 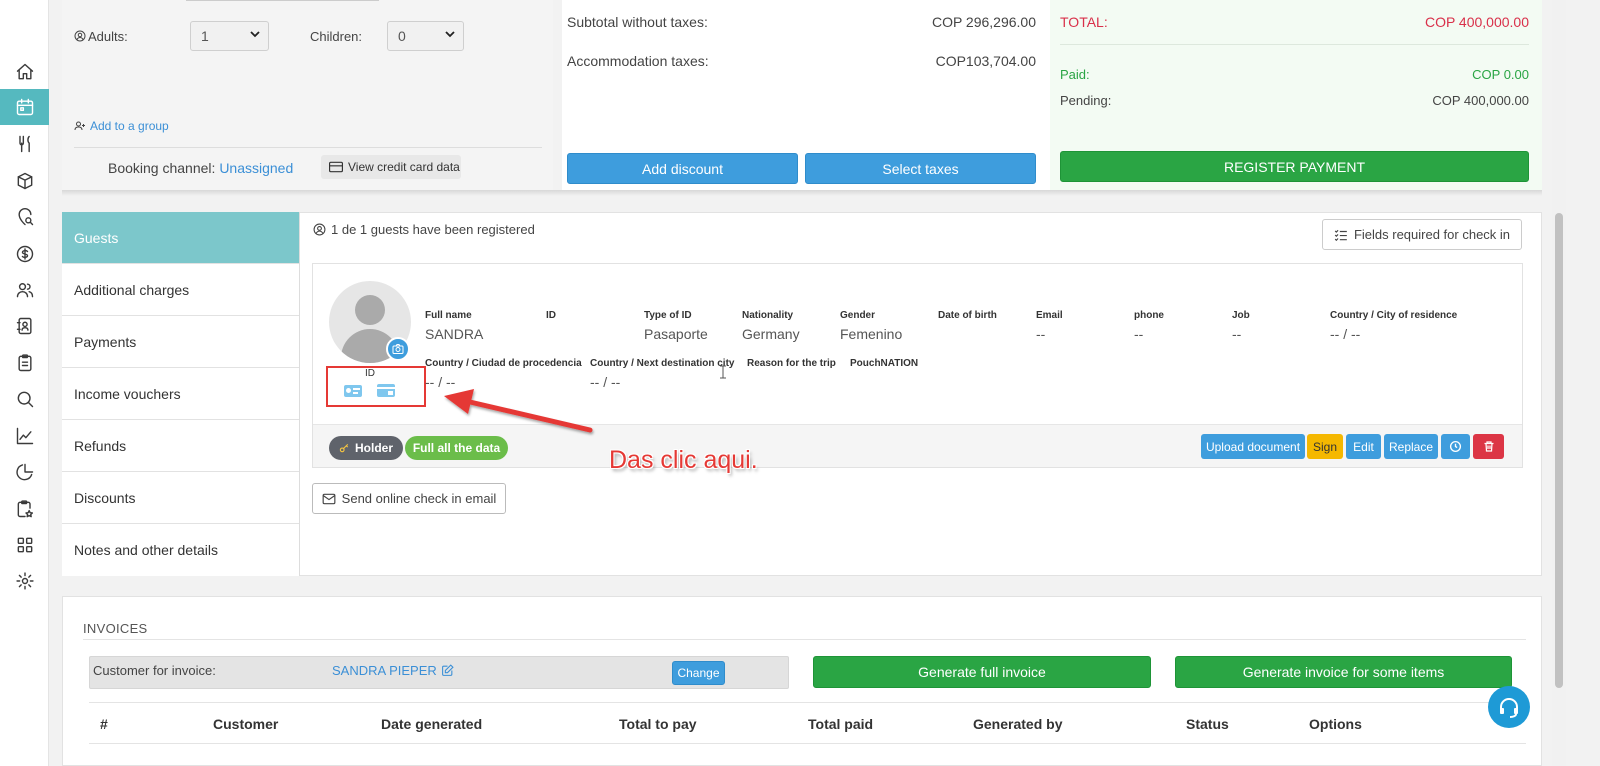 What do you see at coordinates (1253, 446) in the screenshot?
I see `upload-document-button: Upload document` at bounding box center [1253, 446].